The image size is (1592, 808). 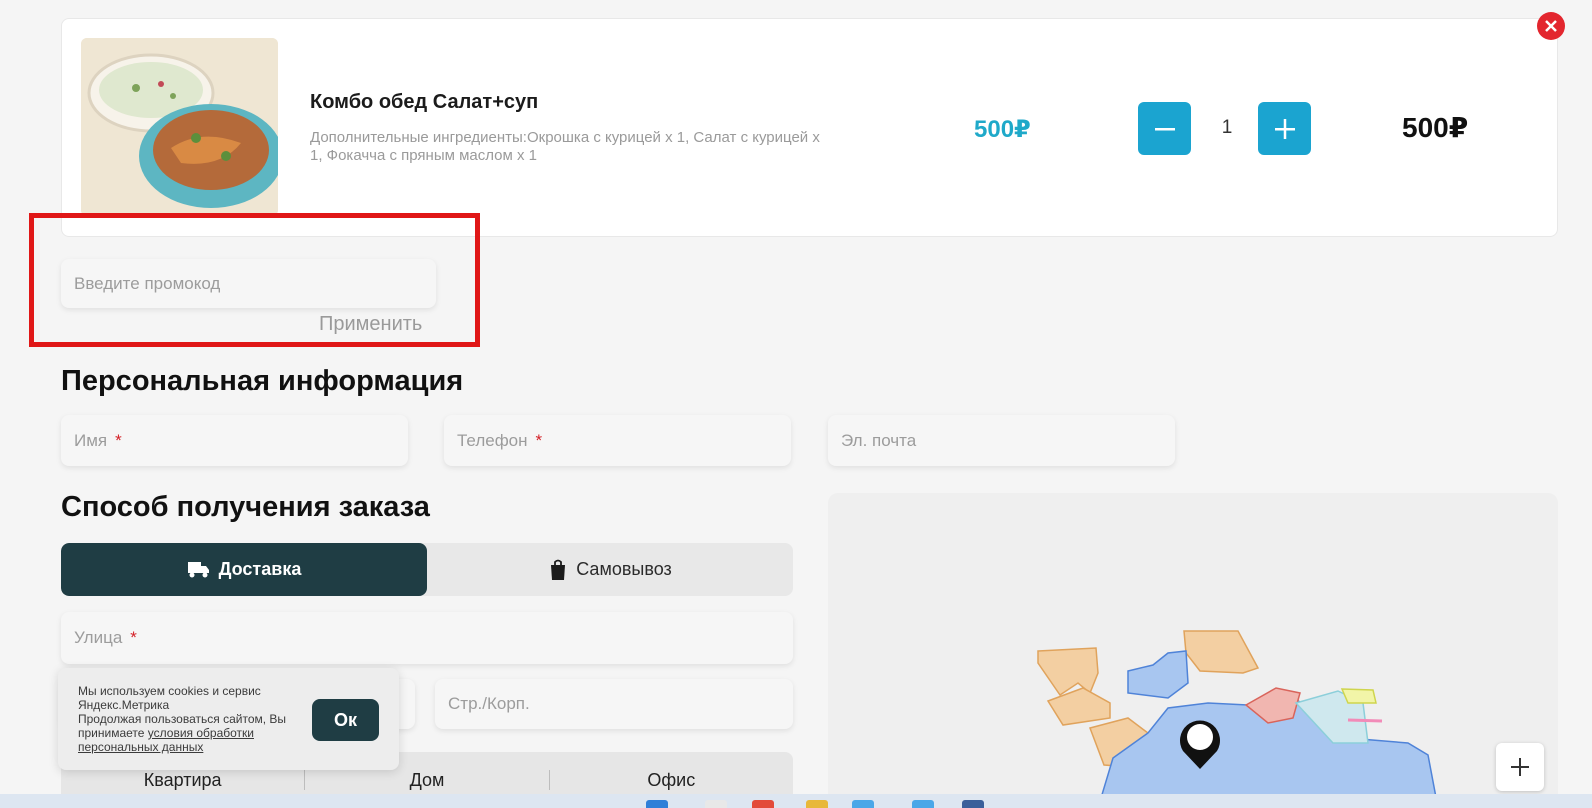 I want to click on tab-house: Дом, so click(x=426, y=780).